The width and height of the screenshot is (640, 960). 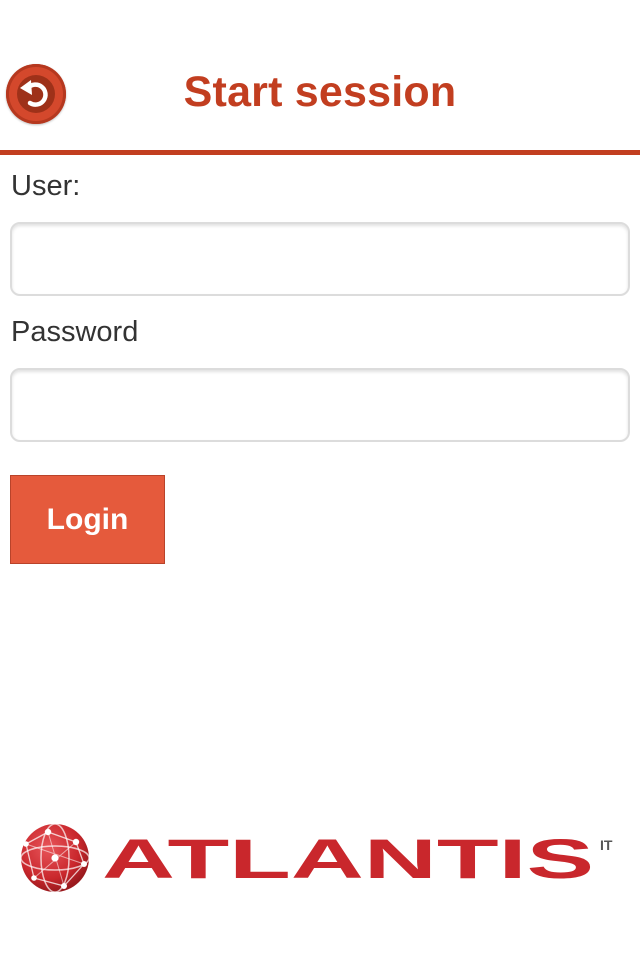 I want to click on page-title: Start session, so click(x=320, y=92).